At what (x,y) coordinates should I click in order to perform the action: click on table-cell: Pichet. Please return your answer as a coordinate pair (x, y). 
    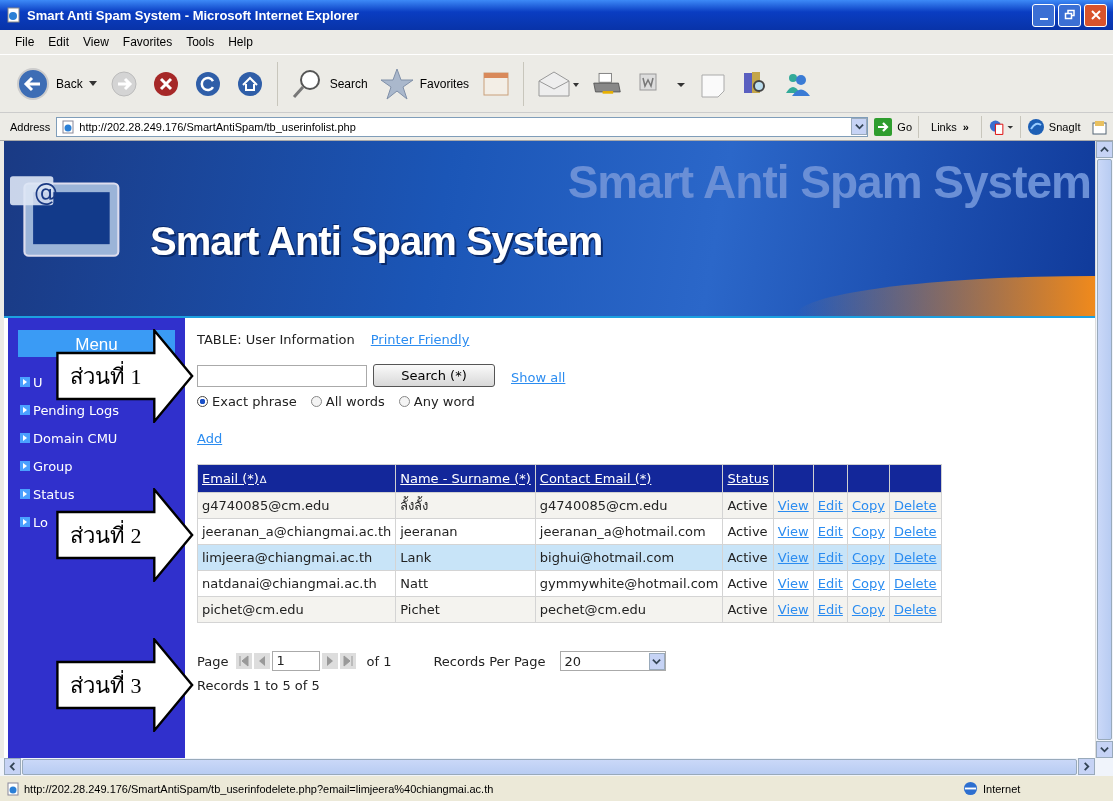
    Looking at the image, I should click on (465, 609).